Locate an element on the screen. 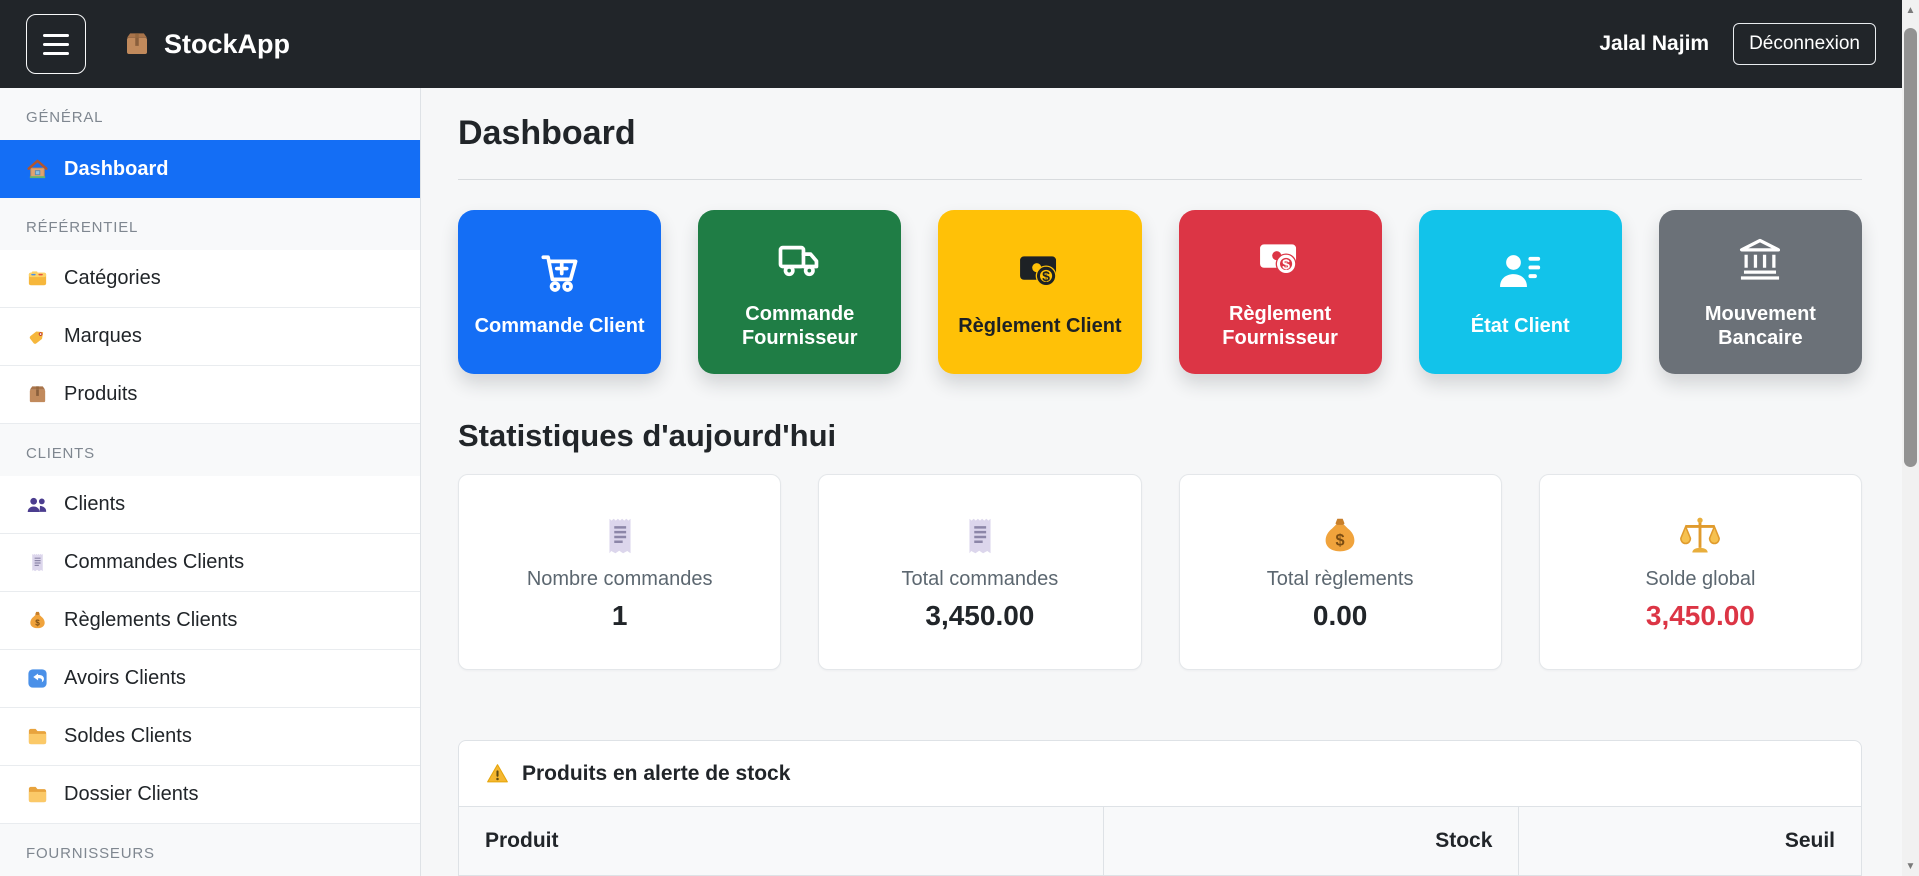 This screenshot has height=876, width=1919. stat-card-total-commandes: Total commandes 3,450.00 is located at coordinates (980, 572).